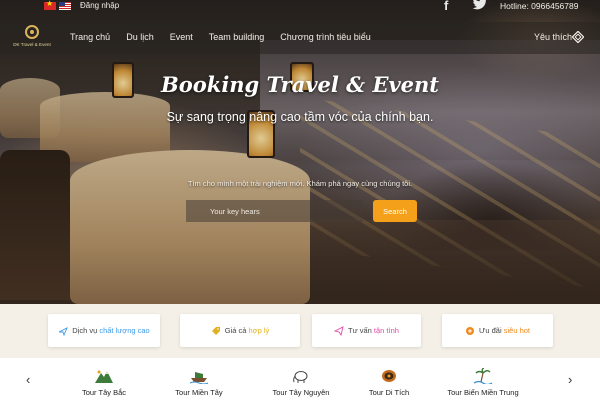 This screenshot has height=400, width=600. Describe the element at coordinates (104, 376) in the screenshot. I see `mountain-icon` at that location.